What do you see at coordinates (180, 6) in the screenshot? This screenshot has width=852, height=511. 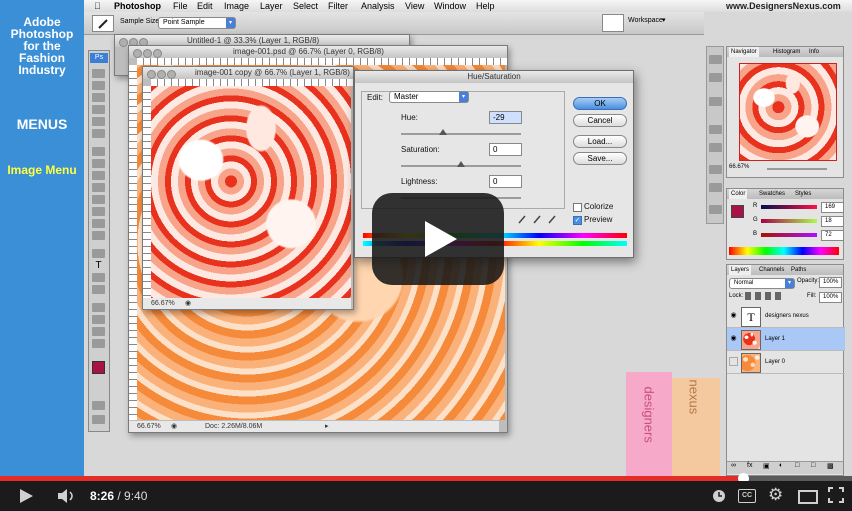 I see `menu-file: File` at bounding box center [180, 6].